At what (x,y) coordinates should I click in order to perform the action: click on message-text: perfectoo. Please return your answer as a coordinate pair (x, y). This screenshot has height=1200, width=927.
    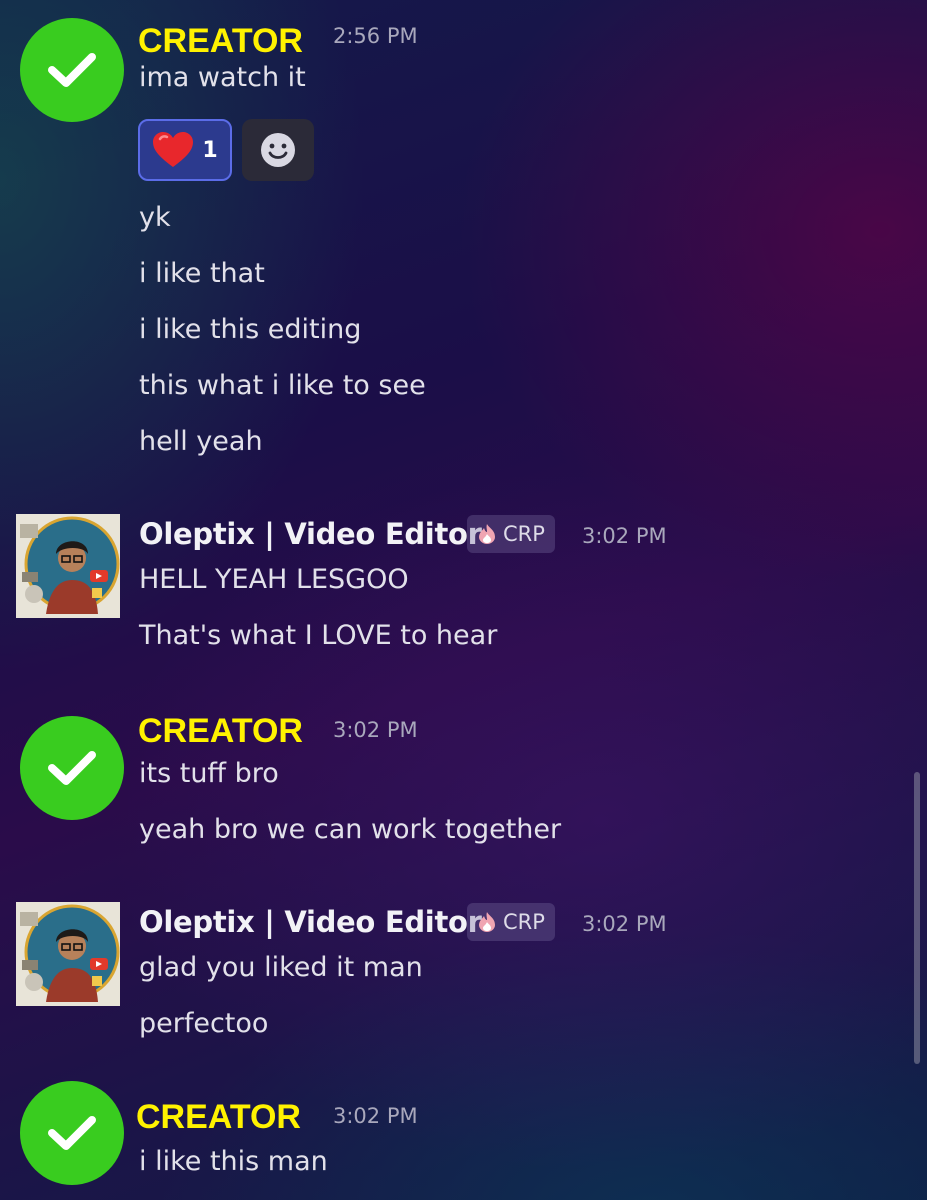
    Looking at the image, I should click on (204, 1023).